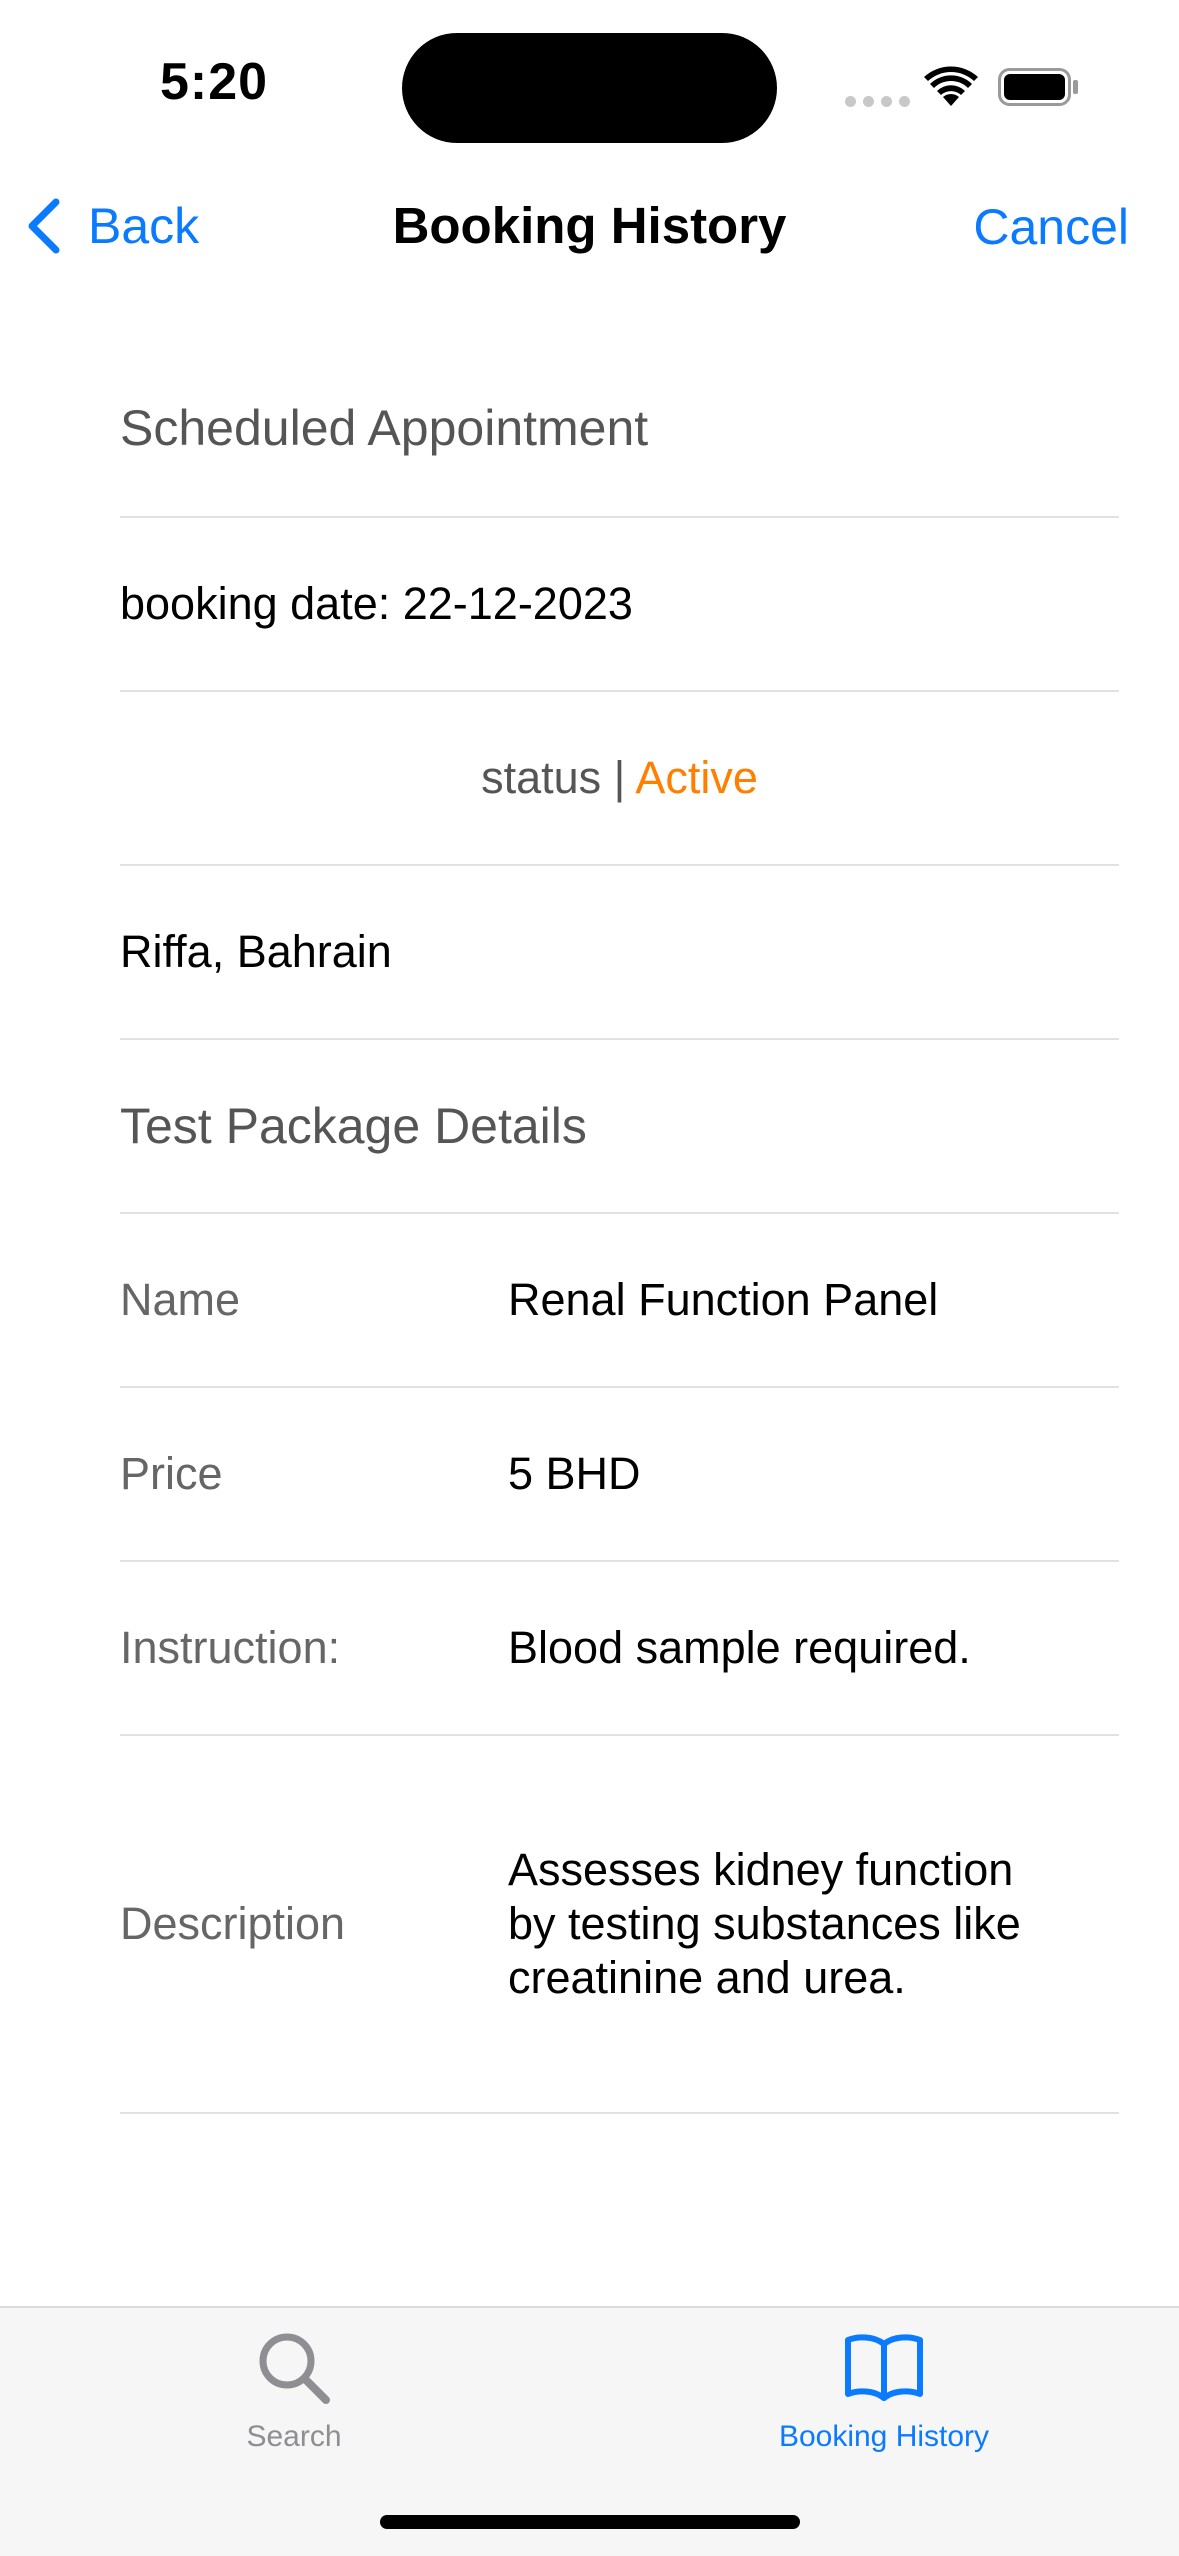 This screenshot has height=2556, width=1179. Describe the element at coordinates (294, 2368) in the screenshot. I see `magnifying-glass-icon` at that location.